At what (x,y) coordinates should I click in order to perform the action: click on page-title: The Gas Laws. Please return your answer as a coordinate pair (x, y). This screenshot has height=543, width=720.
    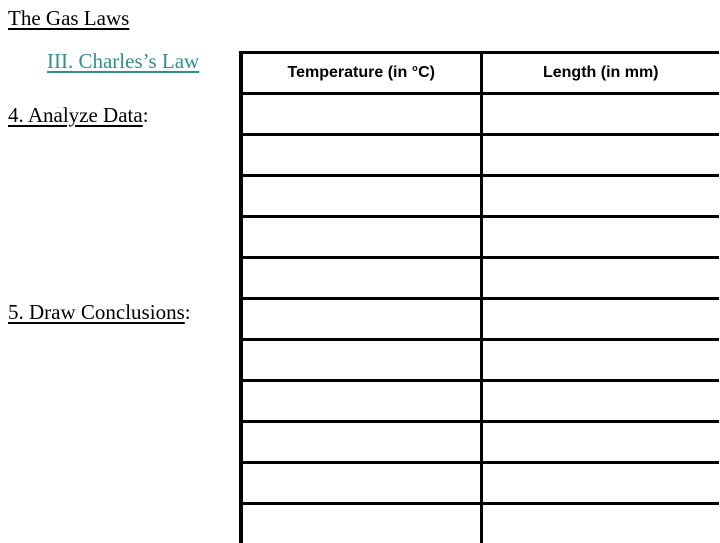
    Looking at the image, I should click on (68, 18).